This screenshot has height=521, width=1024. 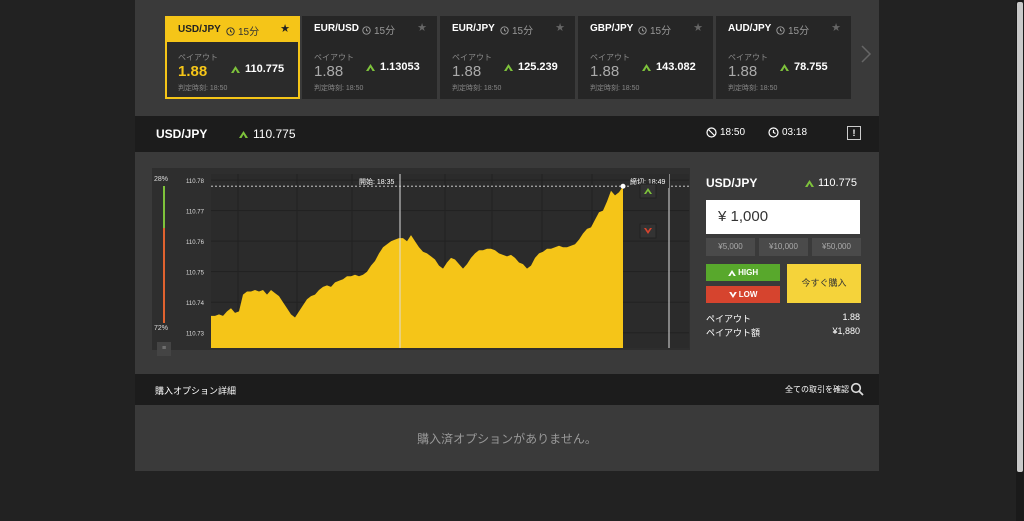 What do you see at coordinates (232, 57) in the screenshot?
I see `asset-card-usd-jpy: USD/JPY 15分 ★ ペイアウト 1.88 110.775 判定時刻: 18:50` at bounding box center [232, 57].